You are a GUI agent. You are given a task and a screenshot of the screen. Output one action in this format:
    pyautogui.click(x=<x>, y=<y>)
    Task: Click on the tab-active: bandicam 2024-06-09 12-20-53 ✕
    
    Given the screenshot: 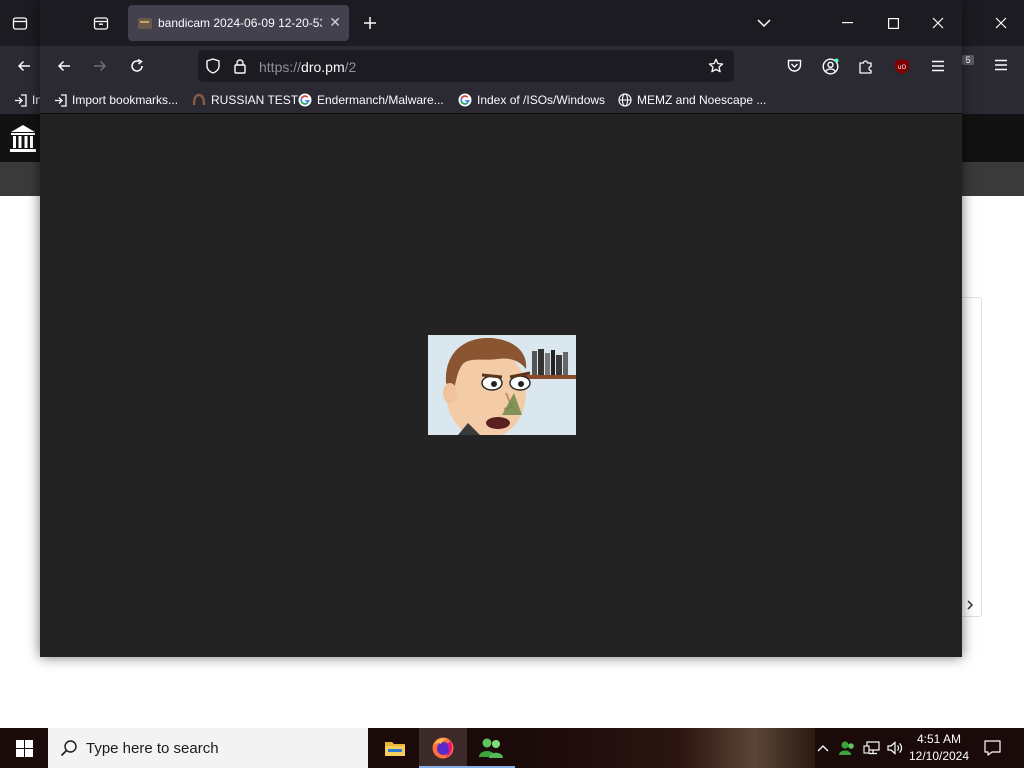 What is the action you would take?
    pyautogui.click(x=238, y=23)
    